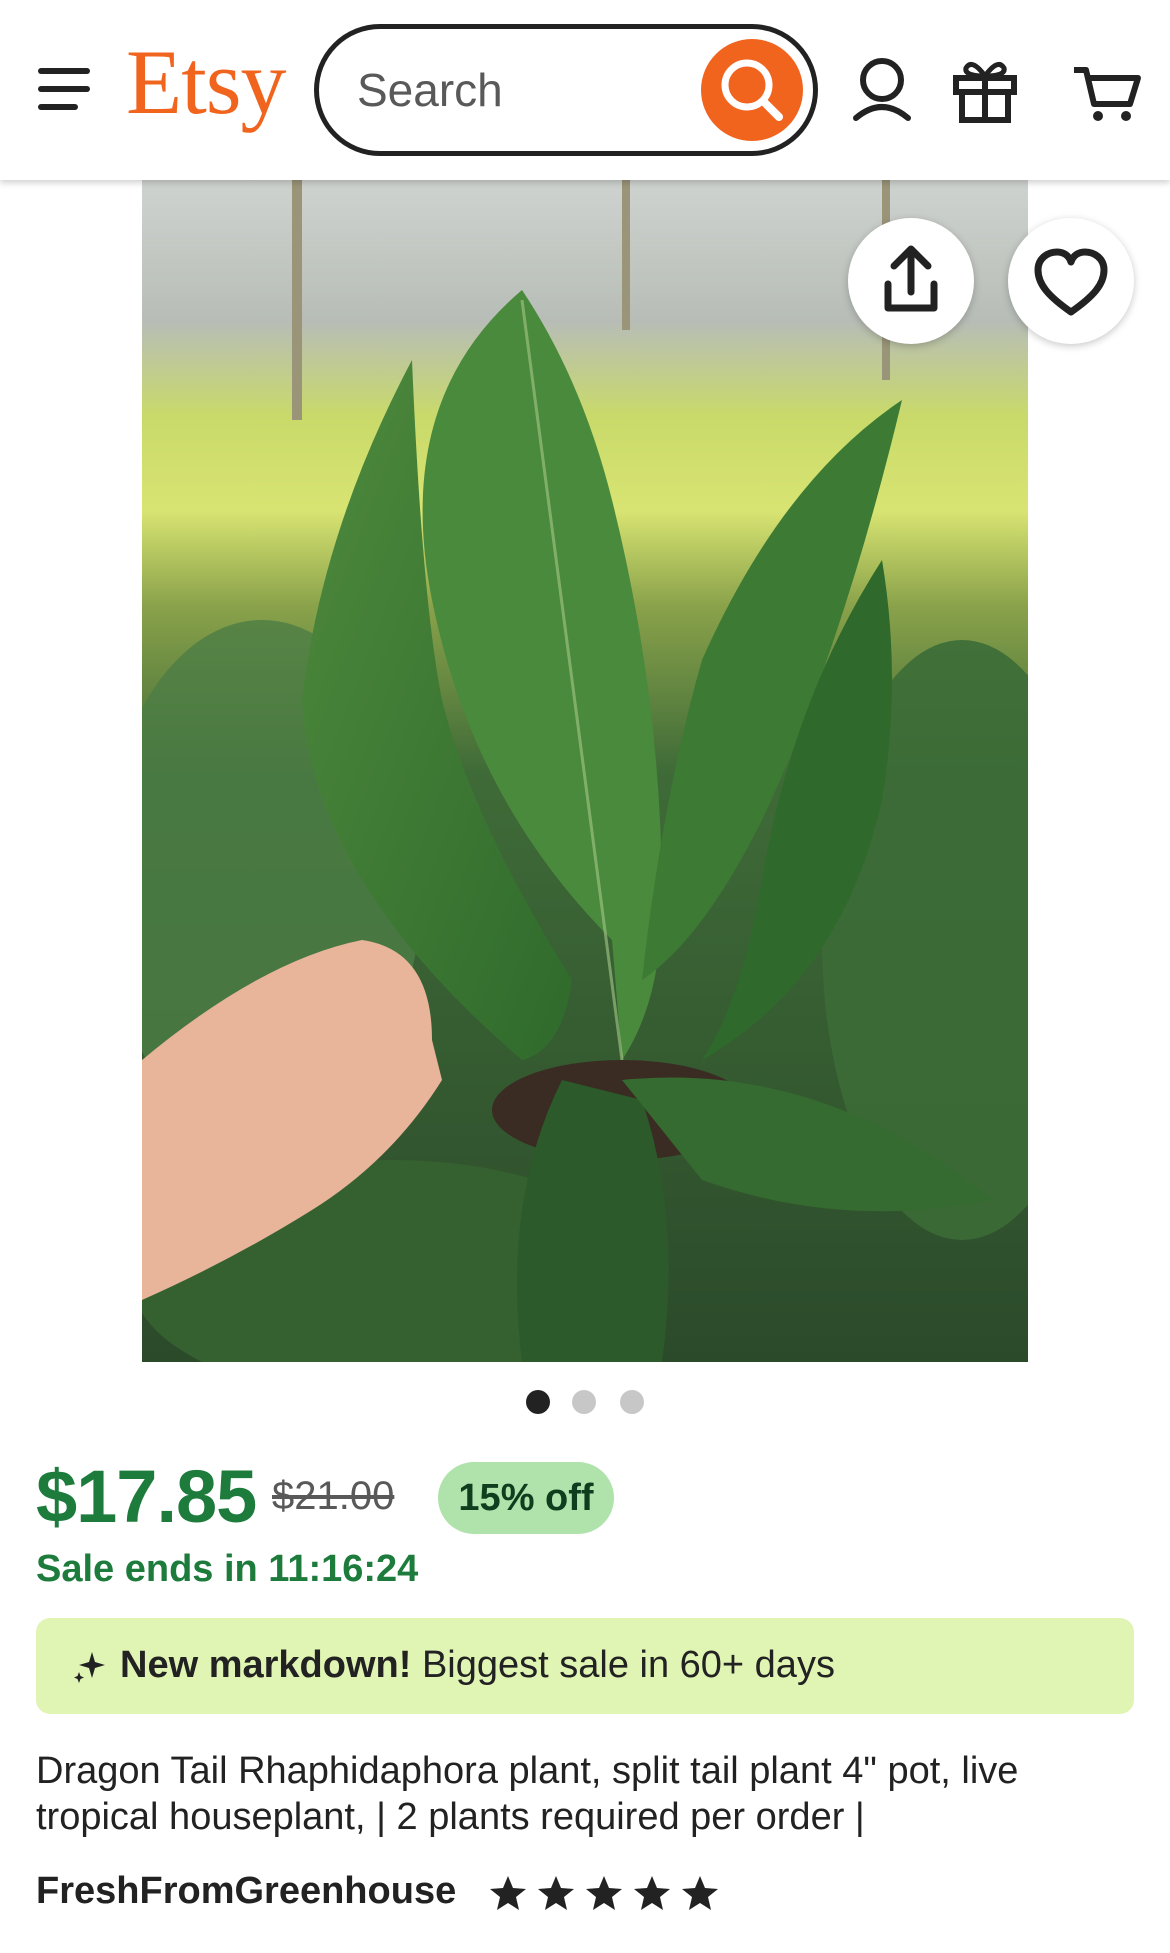 The width and height of the screenshot is (1170, 1953). I want to click on search-input, so click(517, 90).